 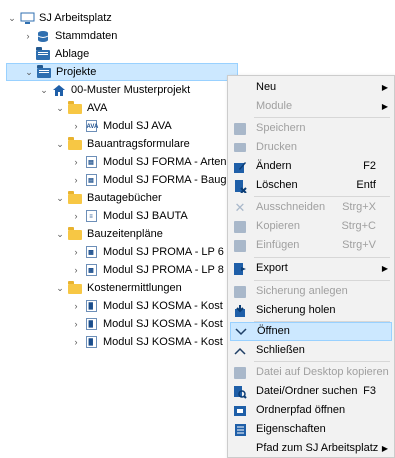 What do you see at coordinates (86, 36) in the screenshot?
I see `tree-item-label: Stammdaten` at bounding box center [86, 36].